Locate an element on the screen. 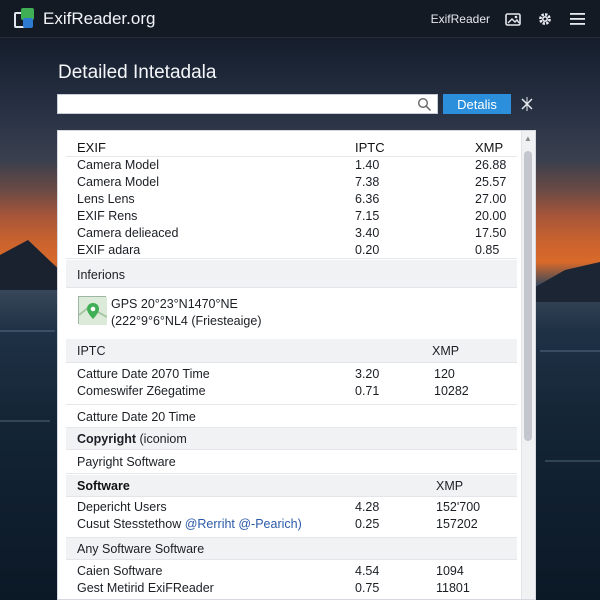 This screenshot has width=600, height=600. gear-icon is located at coordinates (545, 19).